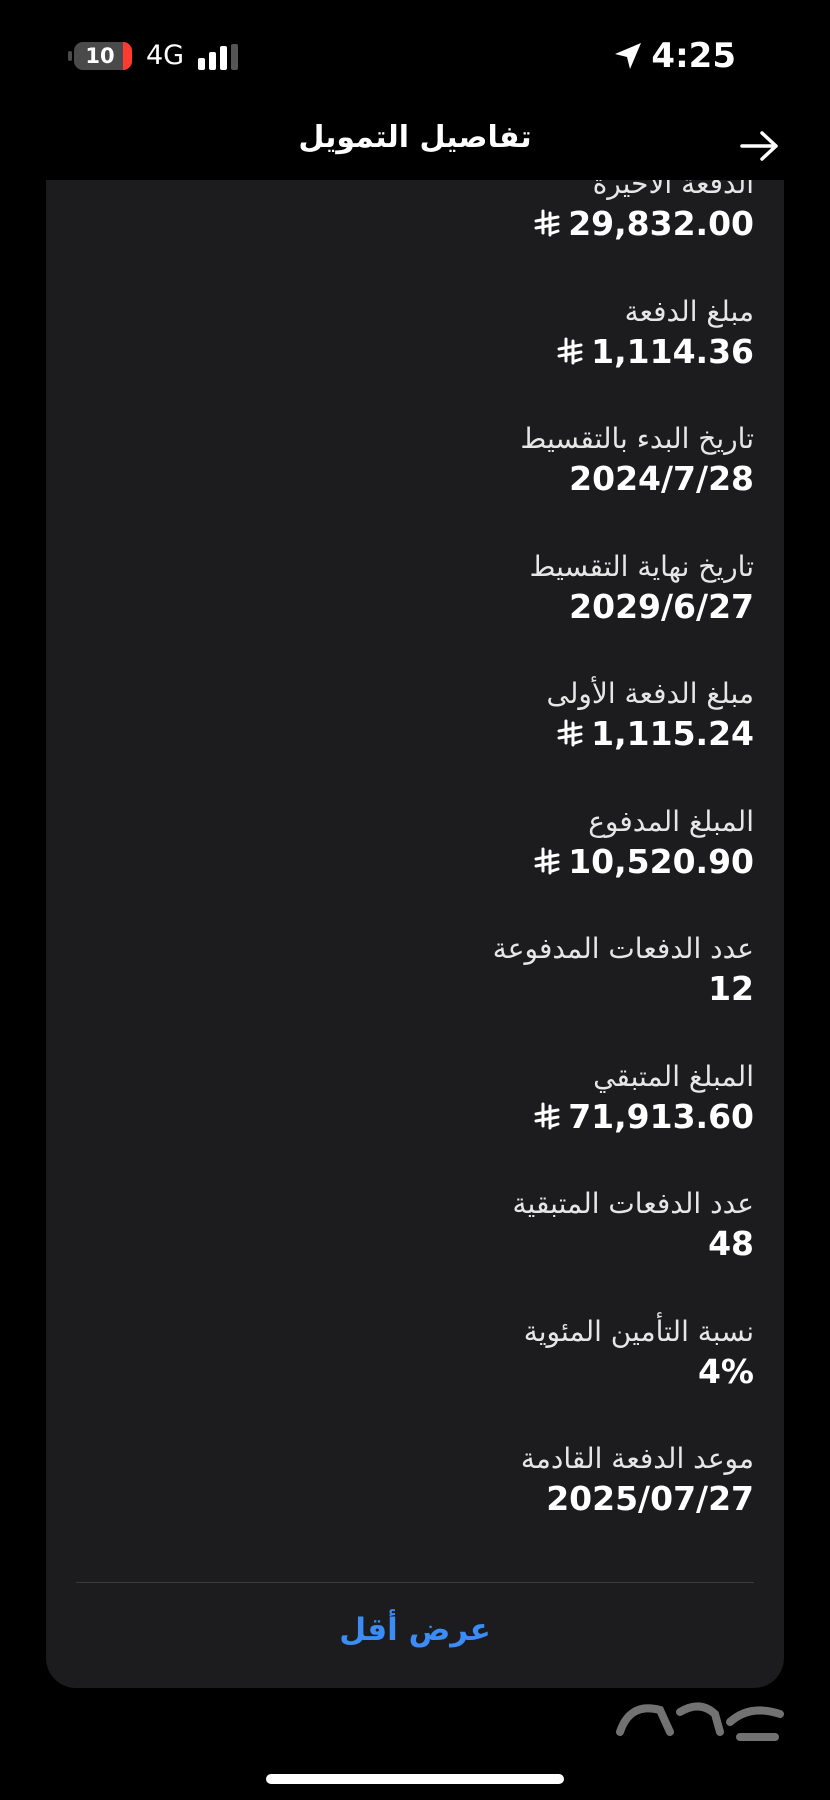 The width and height of the screenshot is (830, 1800). I want to click on detail-row: الدفعة الأخيرة 29,832.00, so click(415, 237).